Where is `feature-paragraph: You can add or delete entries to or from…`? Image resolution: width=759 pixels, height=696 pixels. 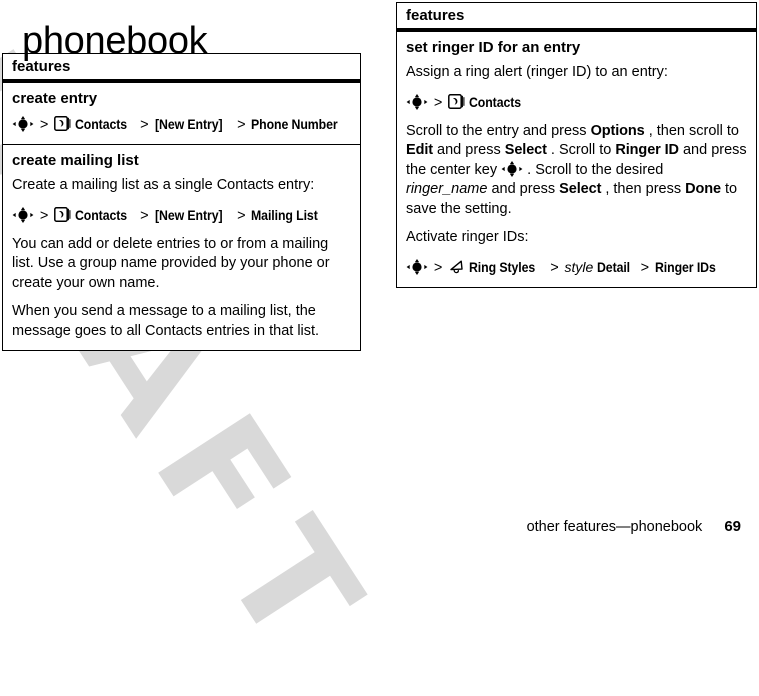
feature-paragraph: You can add or delete entries to or from… is located at coordinates (171, 263).